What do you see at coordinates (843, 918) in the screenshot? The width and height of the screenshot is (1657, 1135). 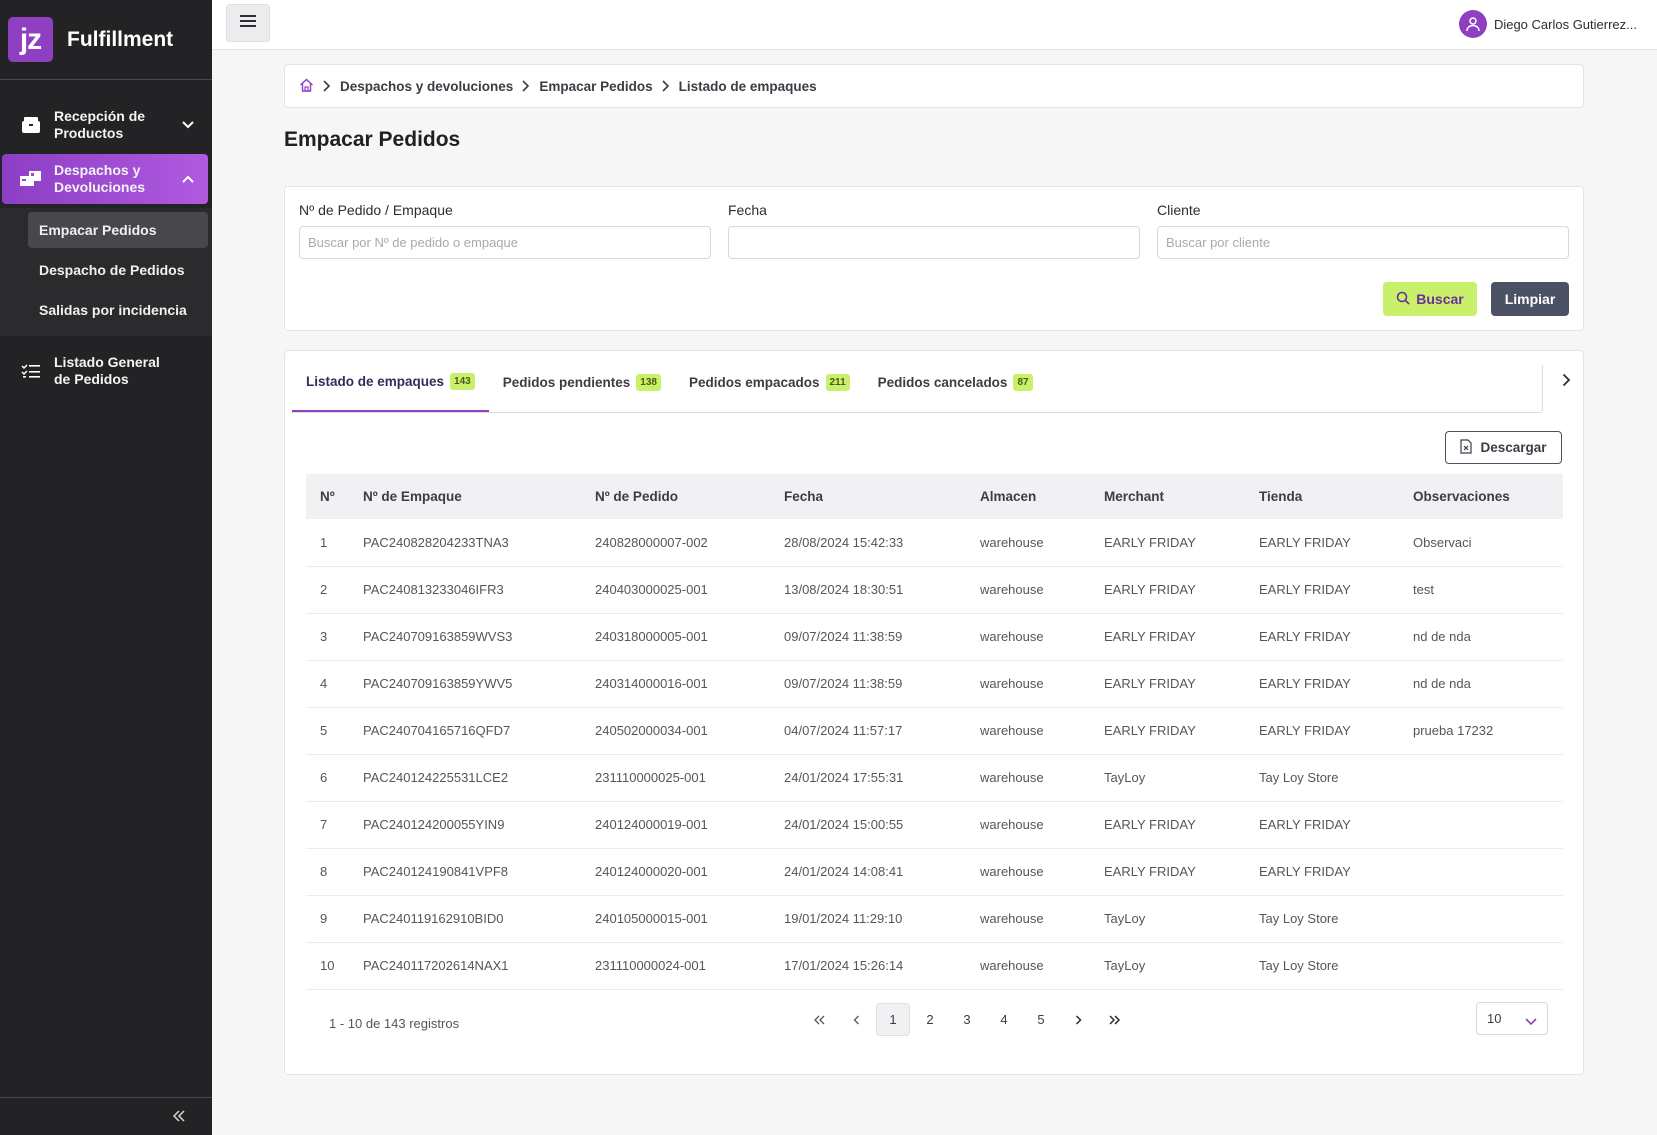 I see `table-cell: 19/01/2024 11:29:10` at bounding box center [843, 918].